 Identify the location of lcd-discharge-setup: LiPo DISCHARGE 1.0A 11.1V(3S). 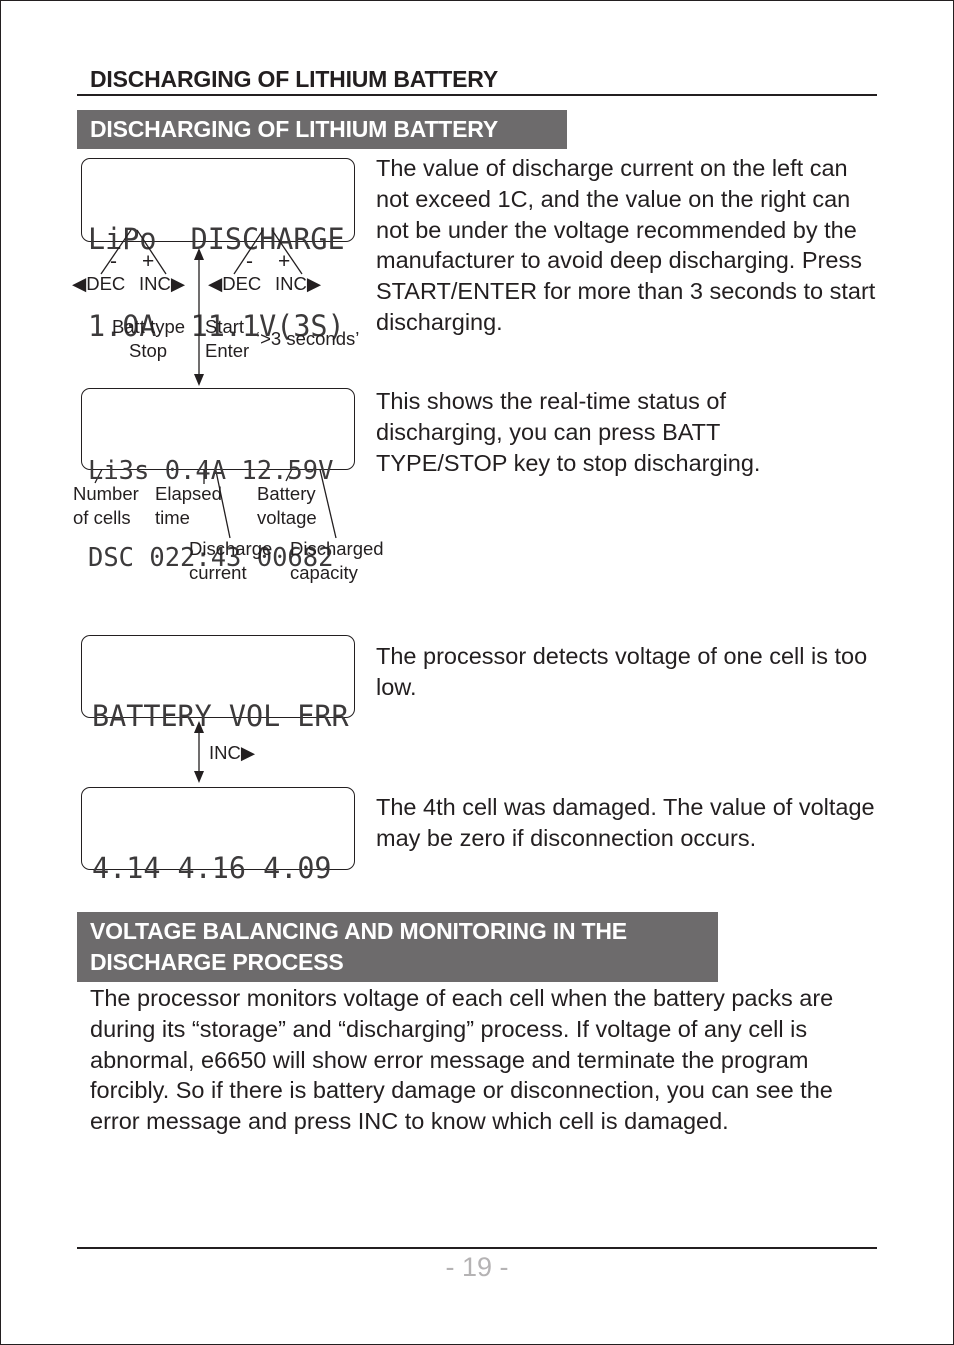
(218, 249).